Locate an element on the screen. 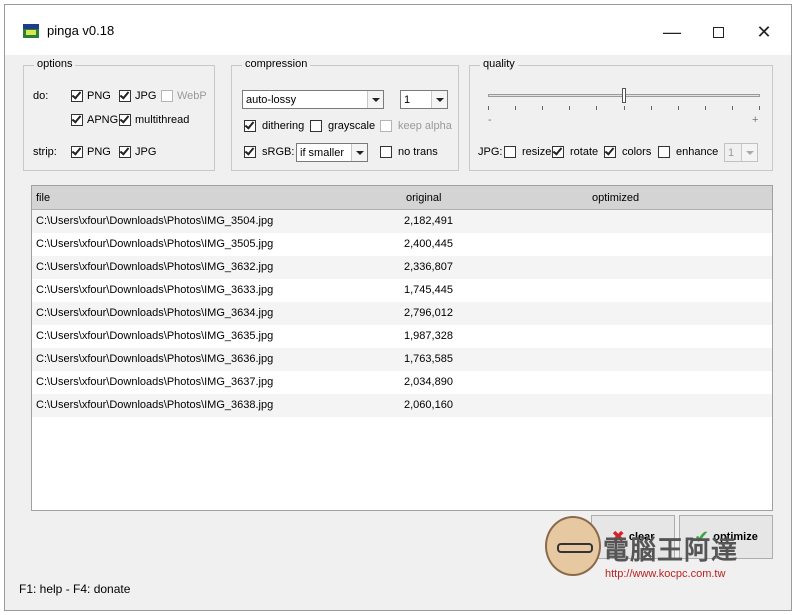  watermark-title: 電腦王阿達 is located at coordinates (671, 550).